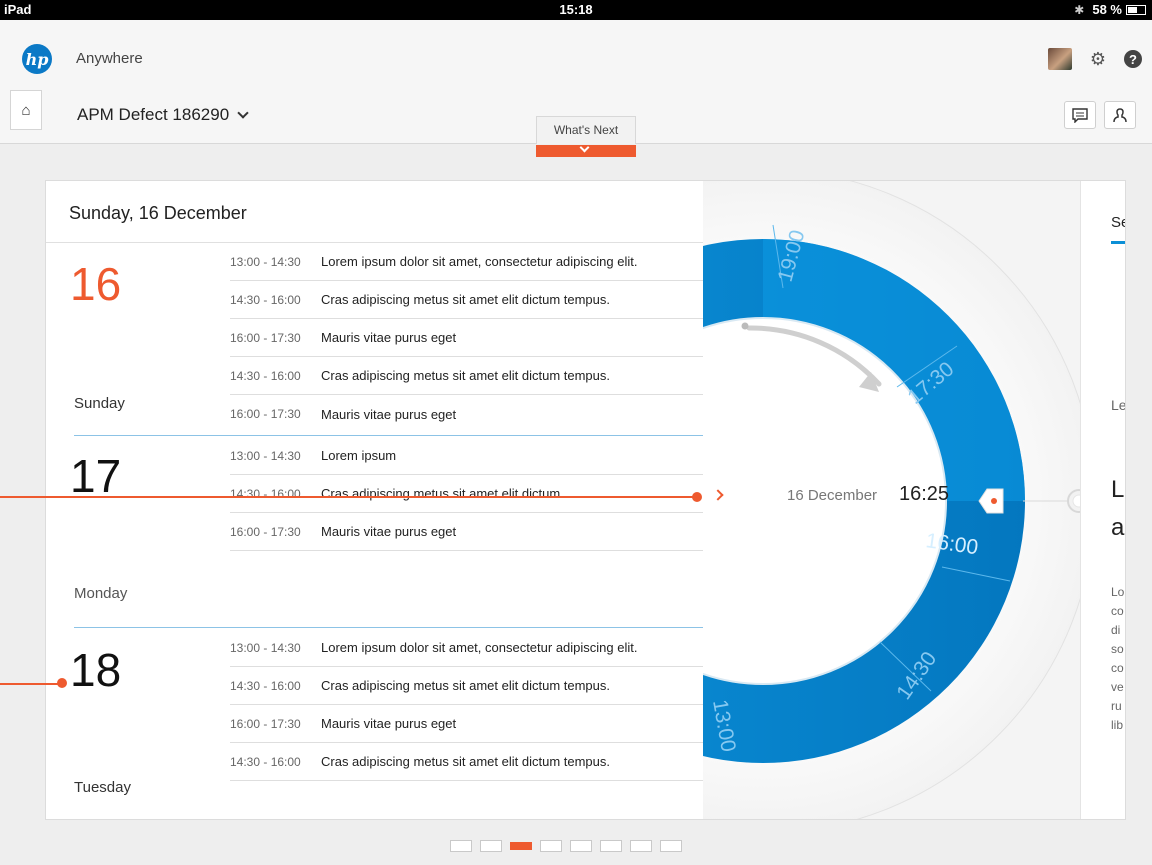  What do you see at coordinates (101, 593) in the screenshot?
I see `day-name: Monday` at bounding box center [101, 593].